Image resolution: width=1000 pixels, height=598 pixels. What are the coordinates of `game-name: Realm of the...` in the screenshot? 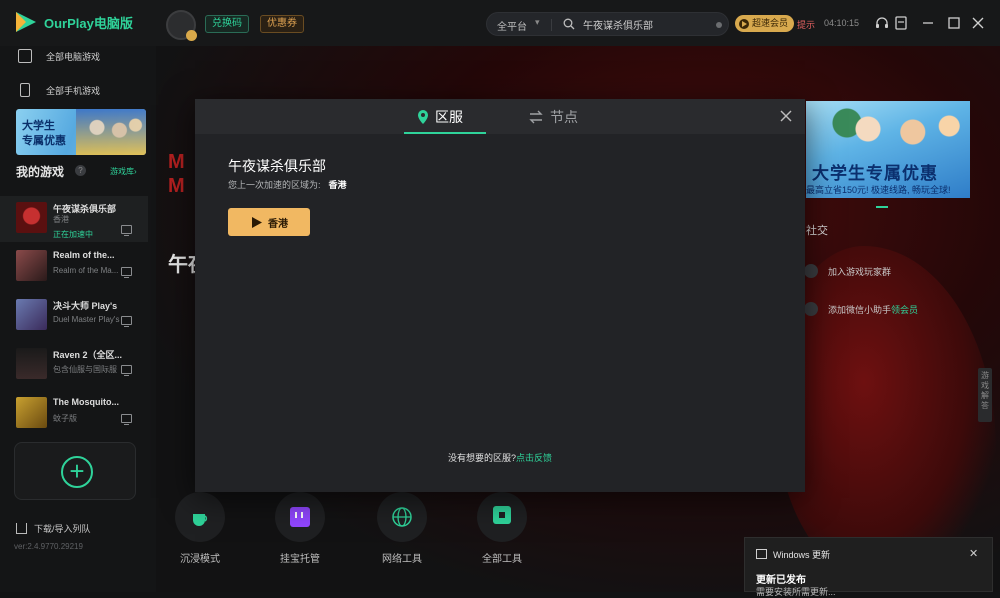 It's located at (84, 255).